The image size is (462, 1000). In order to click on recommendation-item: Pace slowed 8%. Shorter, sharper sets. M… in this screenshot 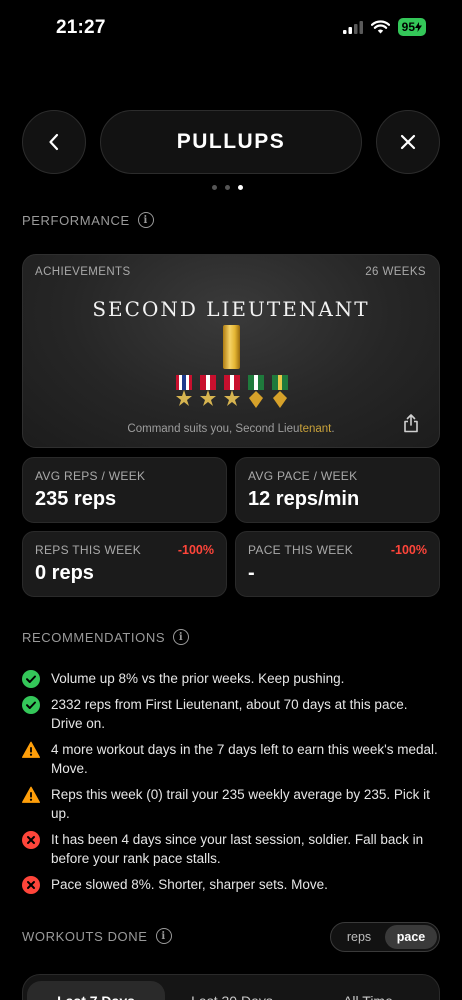, I will do `click(231, 884)`.